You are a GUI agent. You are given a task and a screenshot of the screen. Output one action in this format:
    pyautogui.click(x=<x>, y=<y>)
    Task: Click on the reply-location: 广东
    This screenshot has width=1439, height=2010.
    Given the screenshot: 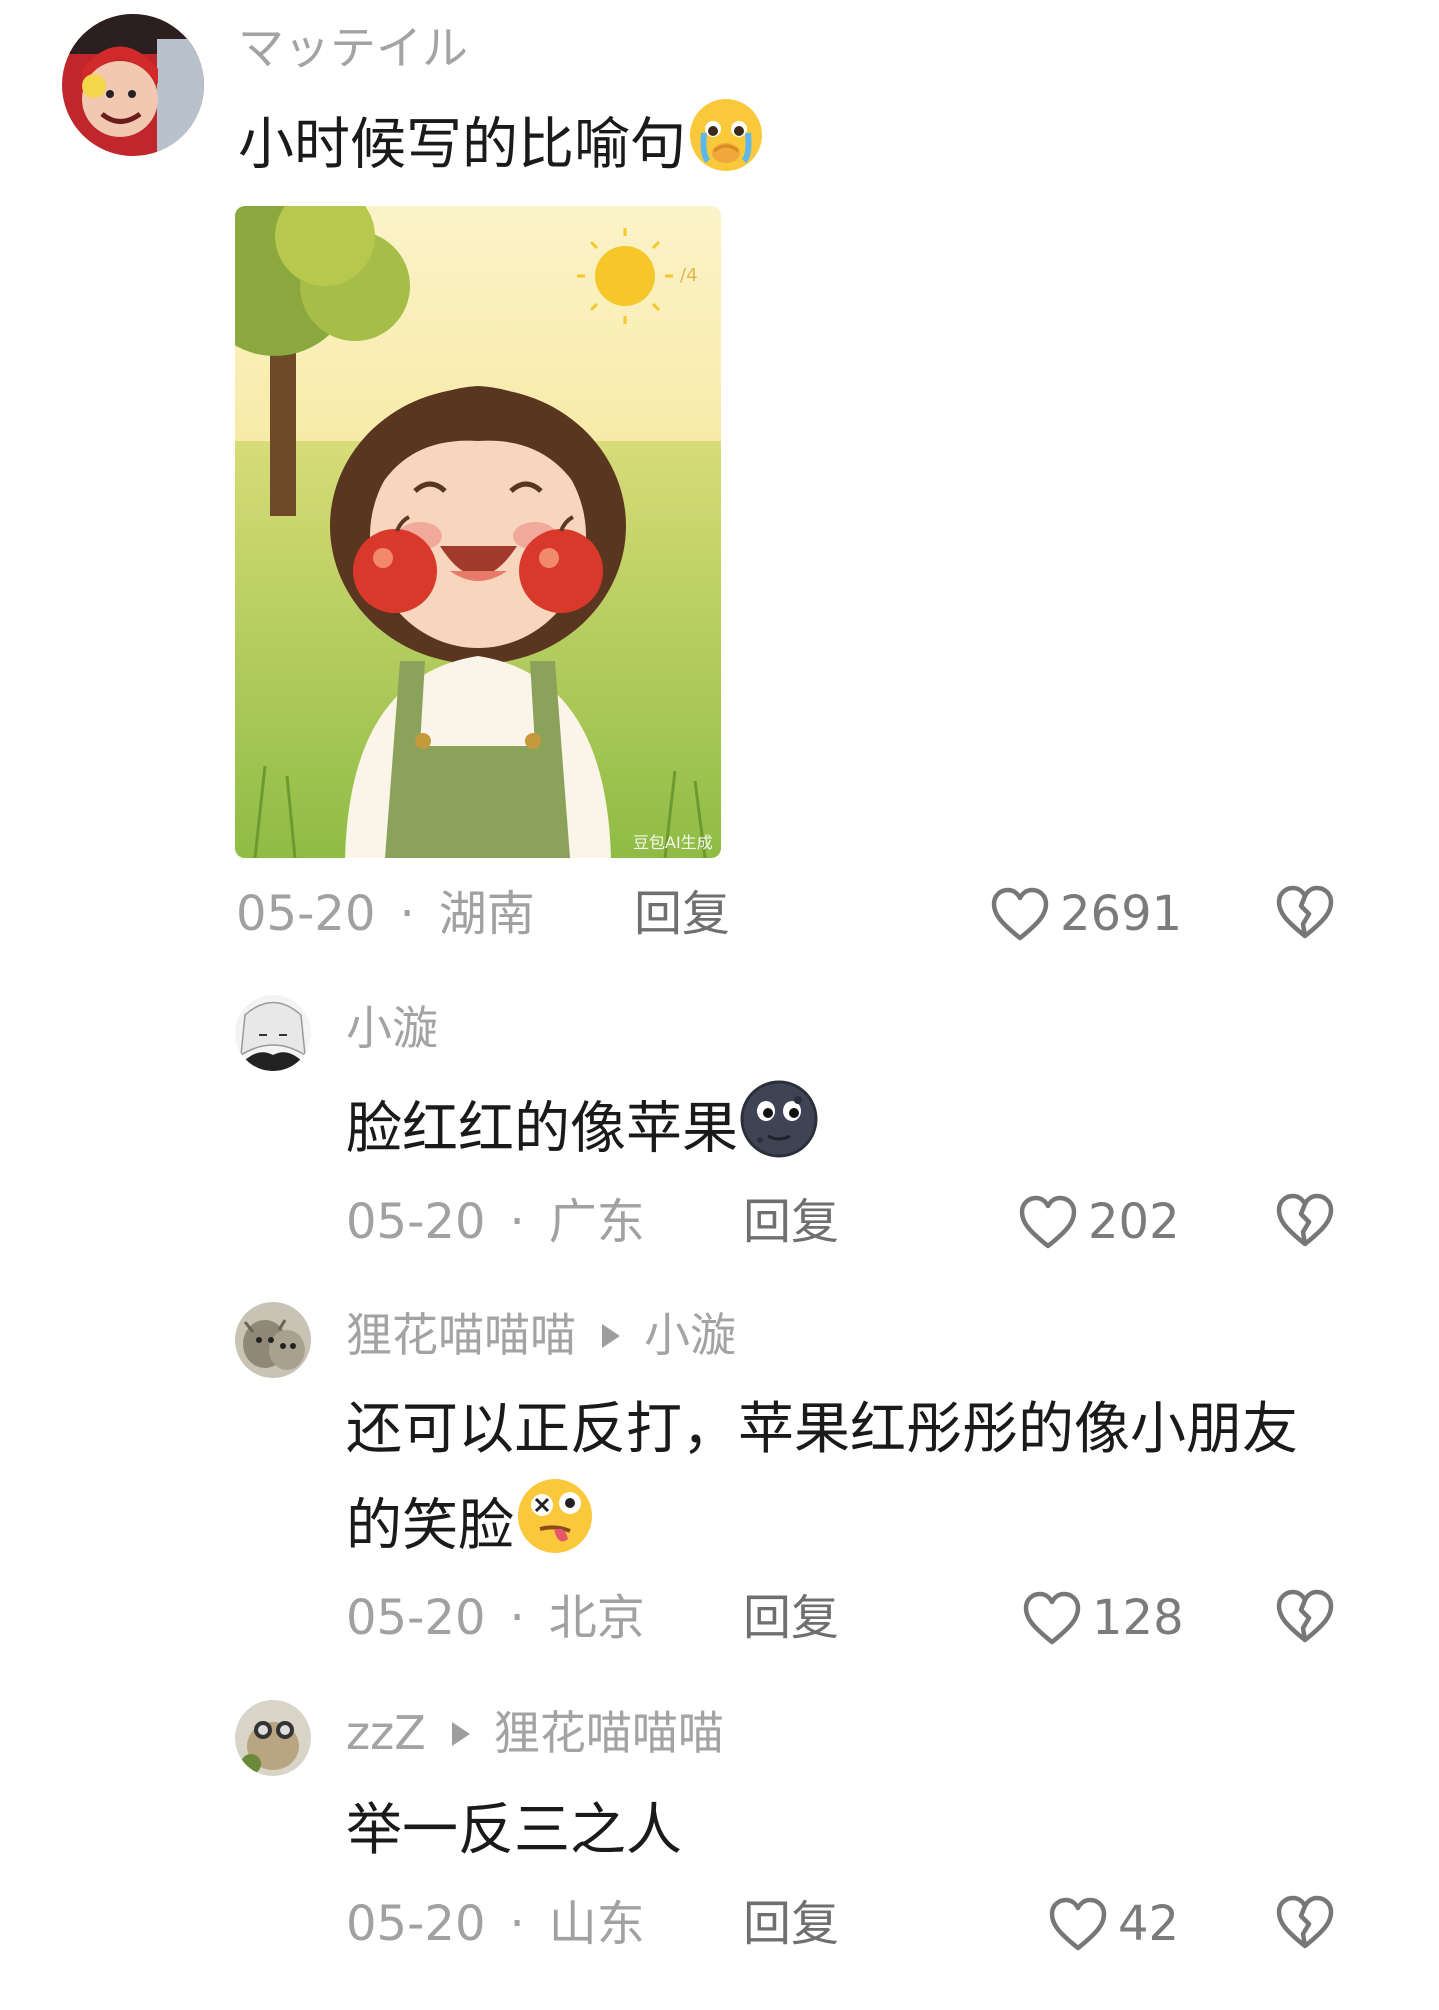 What is the action you would take?
    pyautogui.click(x=596, y=1222)
    